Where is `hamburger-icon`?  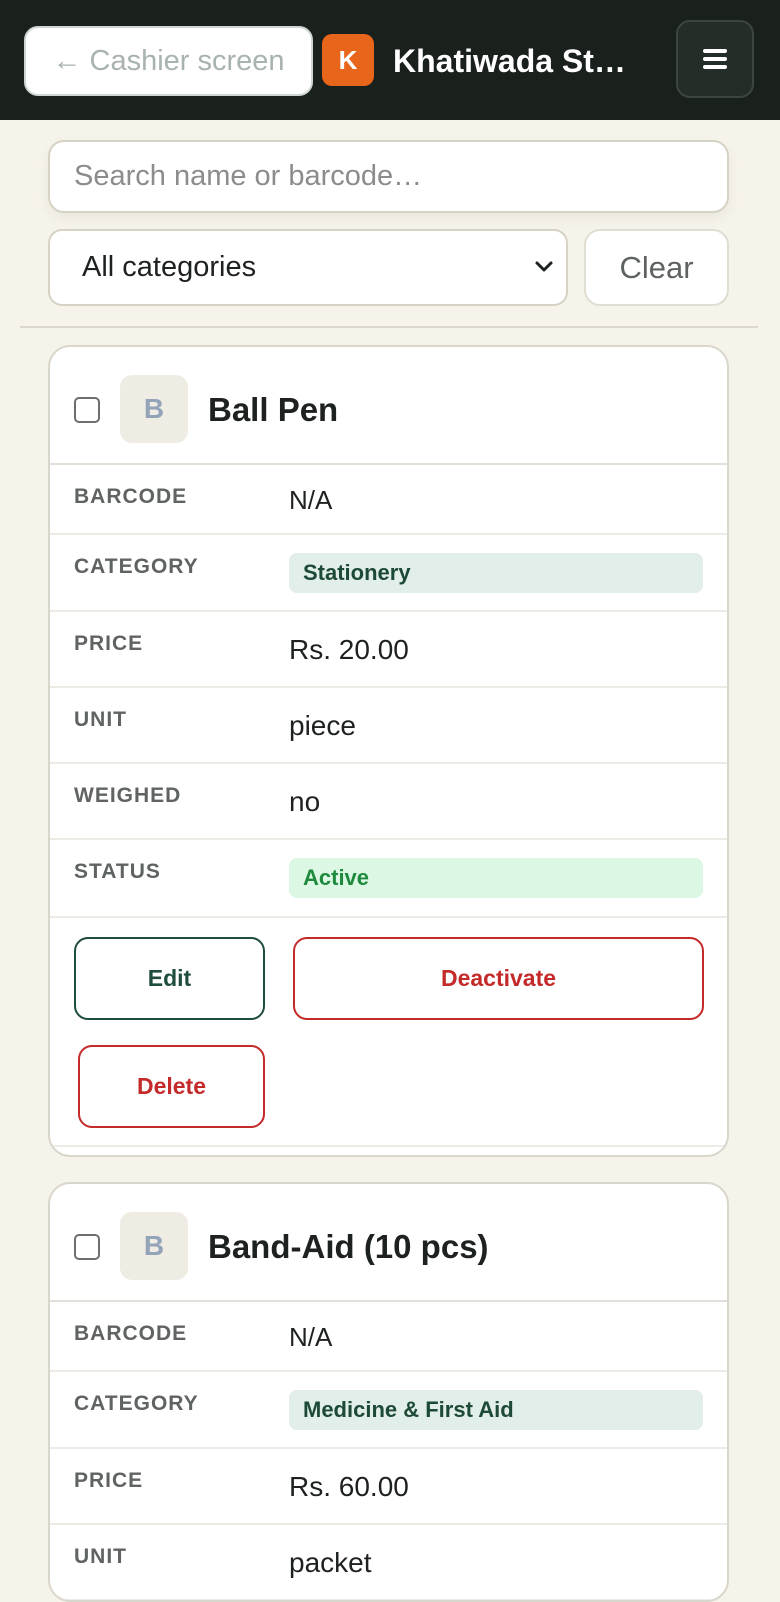
hamburger-icon is located at coordinates (715, 59).